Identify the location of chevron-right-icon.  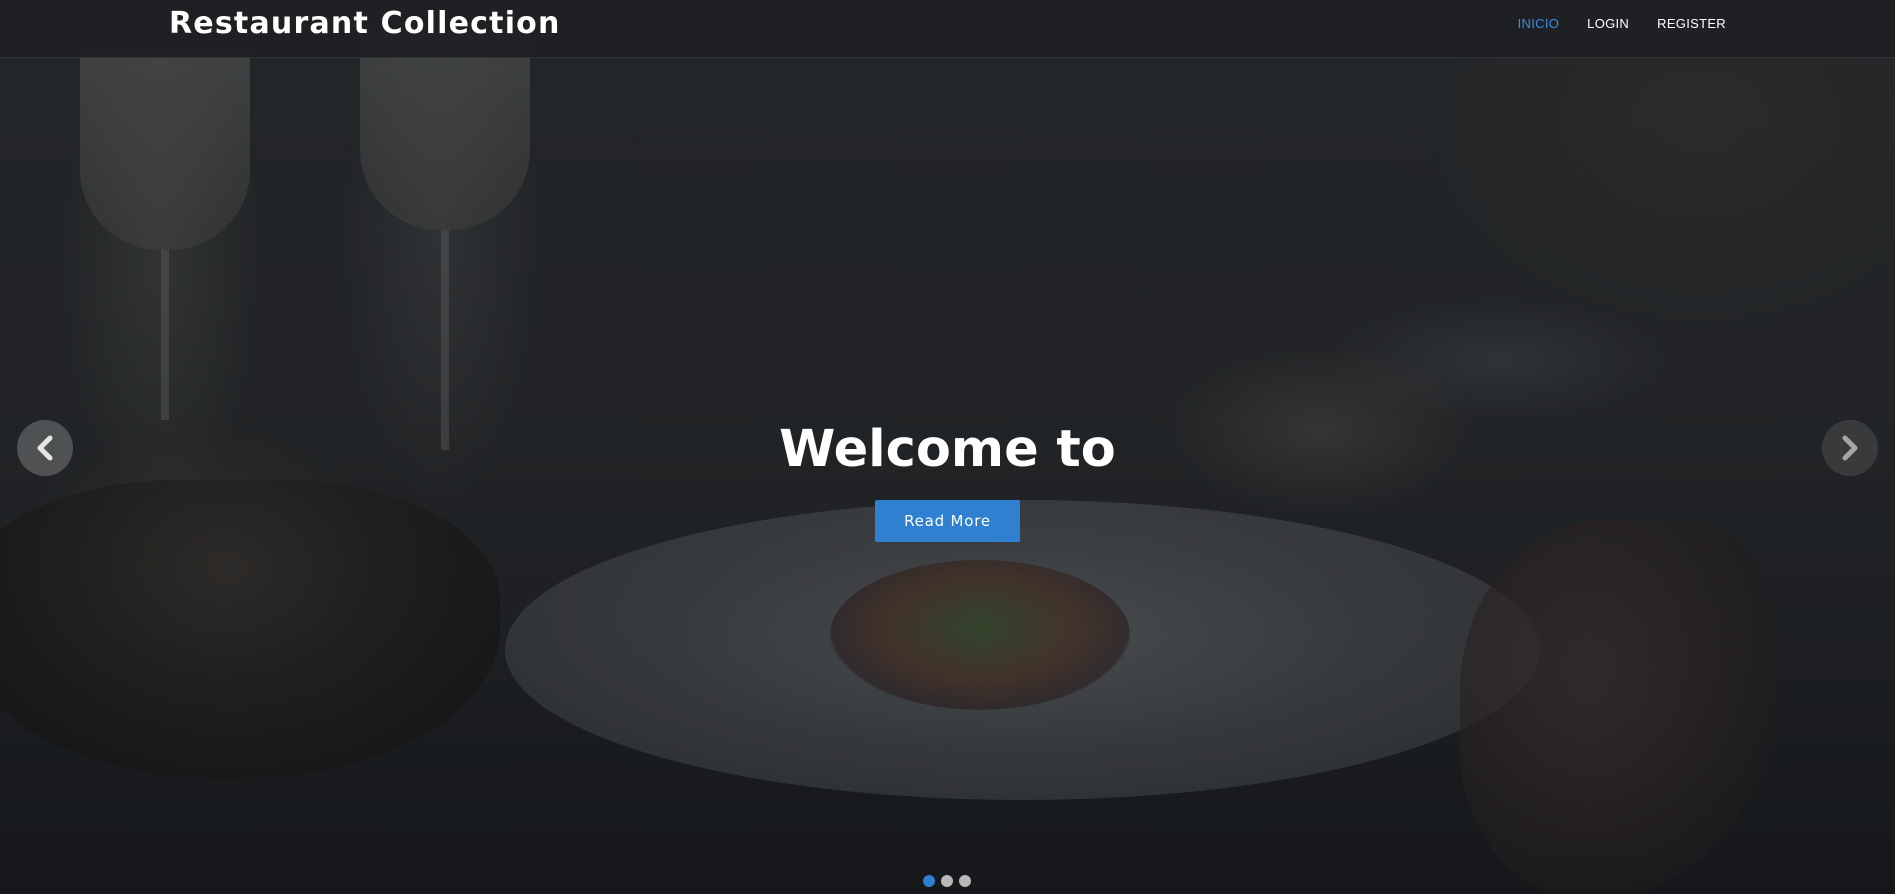
(1850, 448).